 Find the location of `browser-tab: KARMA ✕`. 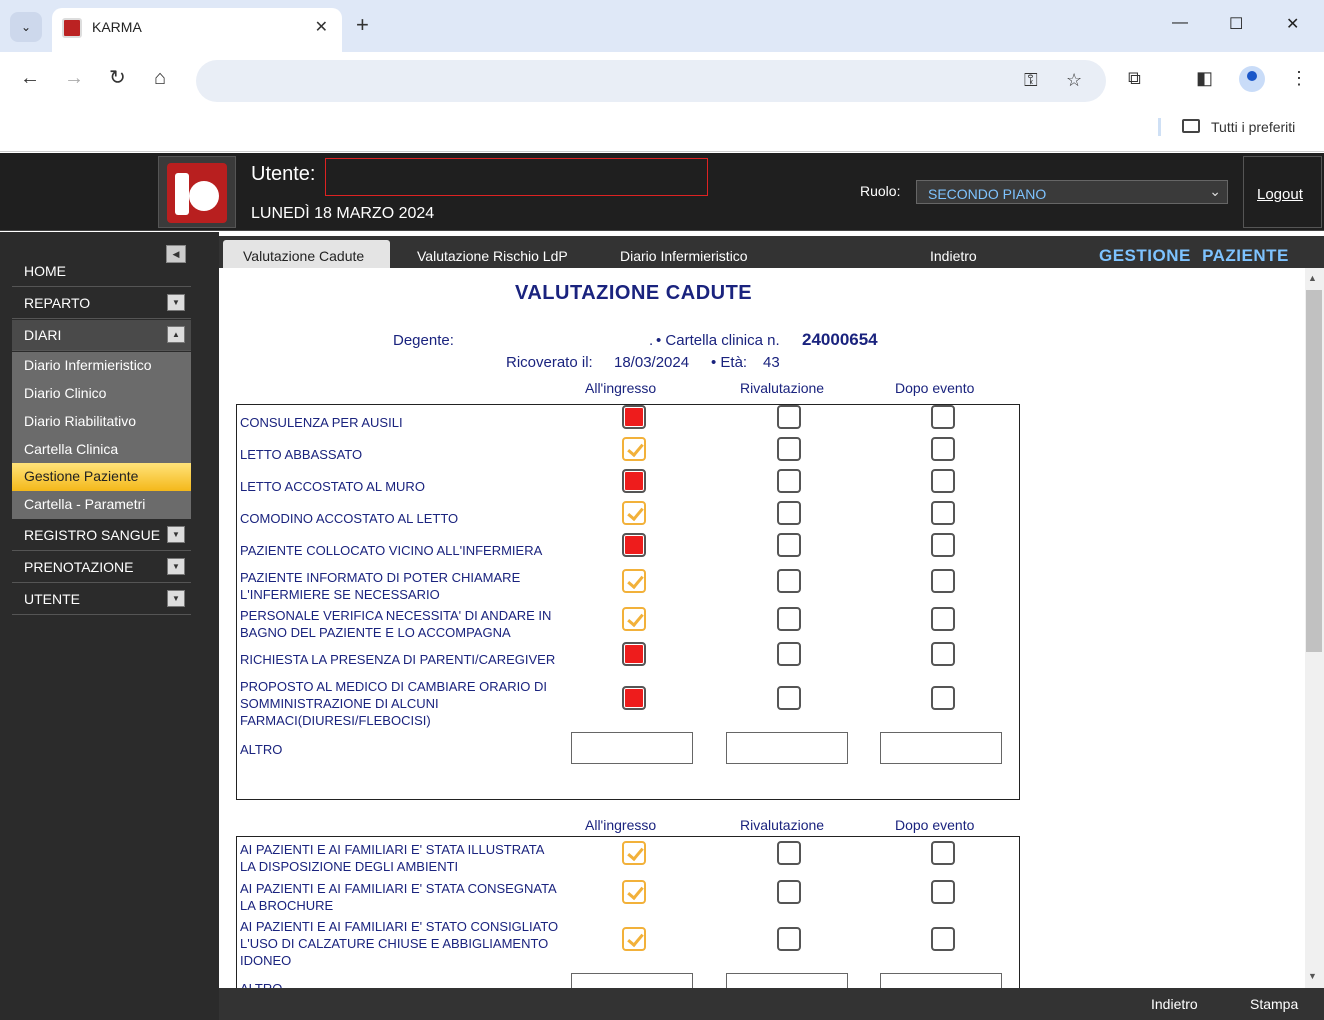

browser-tab: KARMA ✕ is located at coordinates (197, 30).